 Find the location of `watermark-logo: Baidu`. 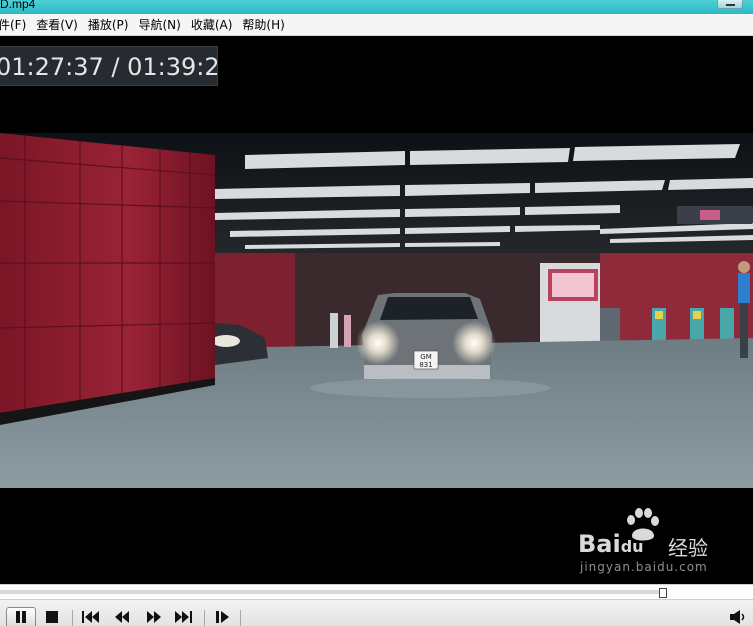

watermark-logo: Baidu is located at coordinates (611, 544).